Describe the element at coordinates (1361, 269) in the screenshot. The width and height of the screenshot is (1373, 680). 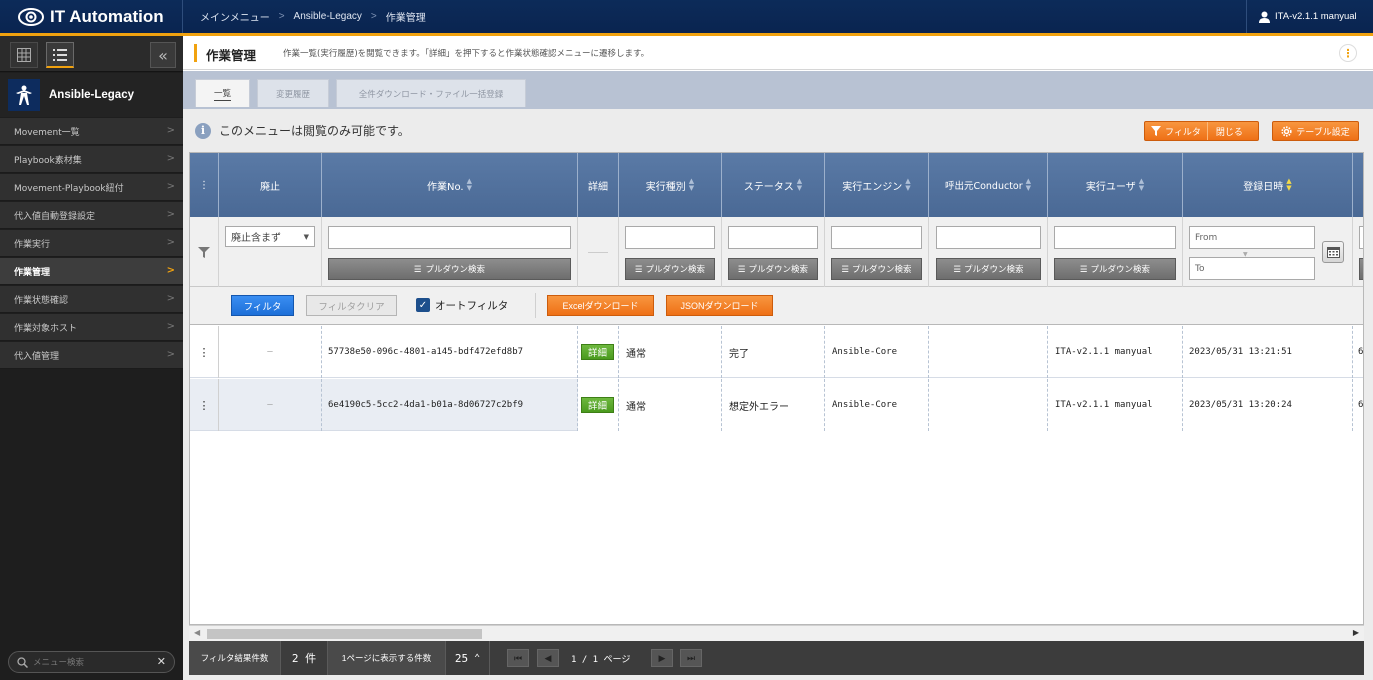
I see `next-pulldown-button` at that location.